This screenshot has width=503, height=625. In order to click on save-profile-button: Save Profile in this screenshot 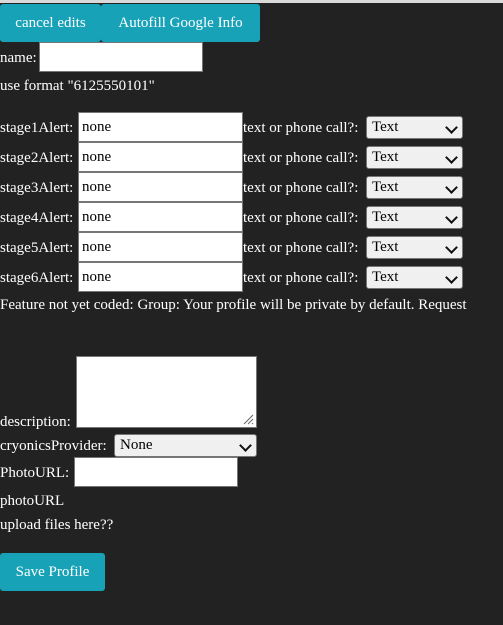, I will do `click(52, 572)`.